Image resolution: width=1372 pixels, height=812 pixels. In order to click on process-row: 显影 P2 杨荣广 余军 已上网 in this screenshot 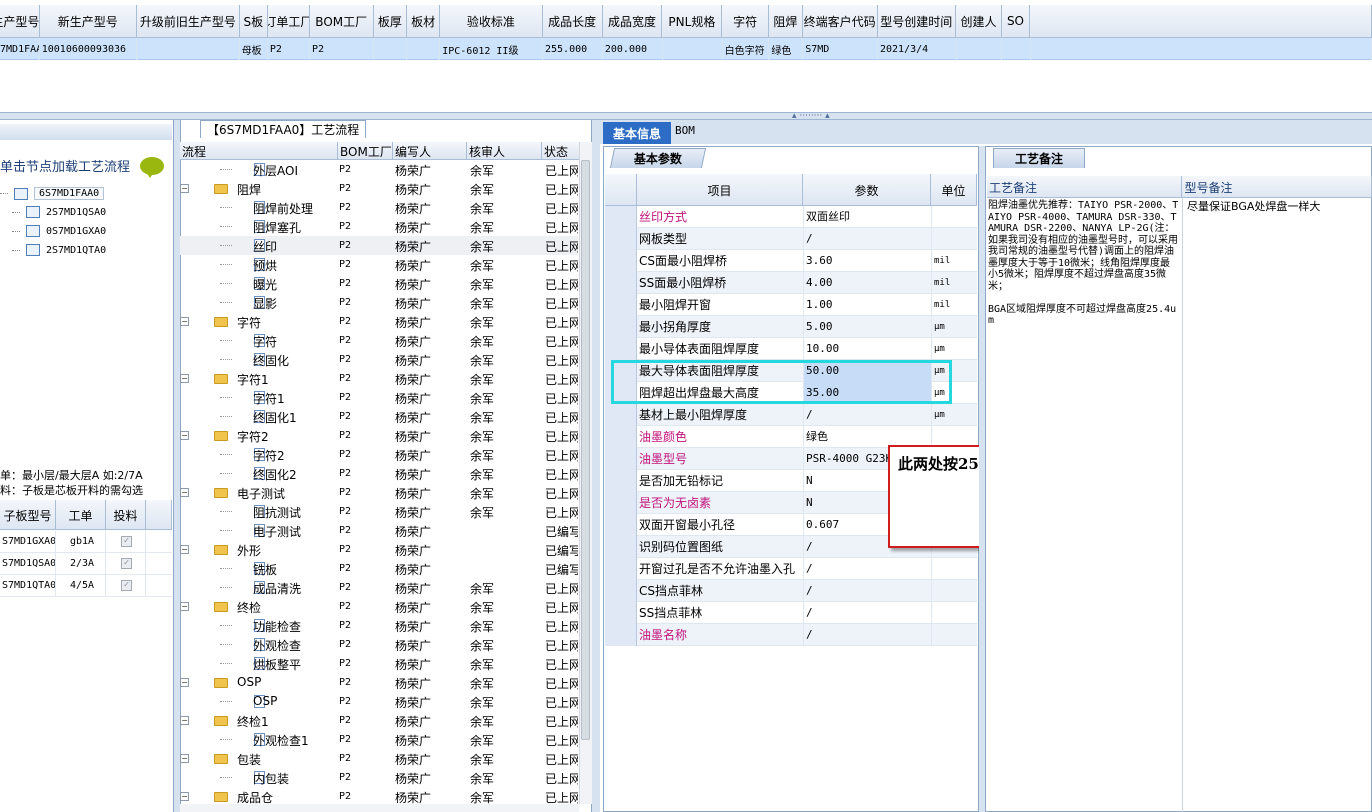, I will do `click(379, 302)`.